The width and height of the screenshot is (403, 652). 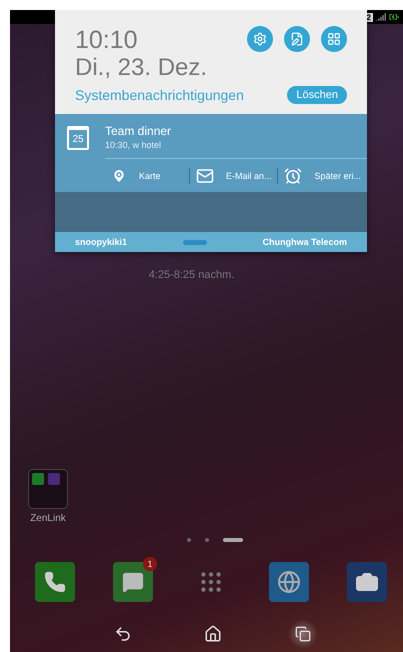 I want to click on section-title: Systembenachrichtigungen, so click(x=159, y=95).